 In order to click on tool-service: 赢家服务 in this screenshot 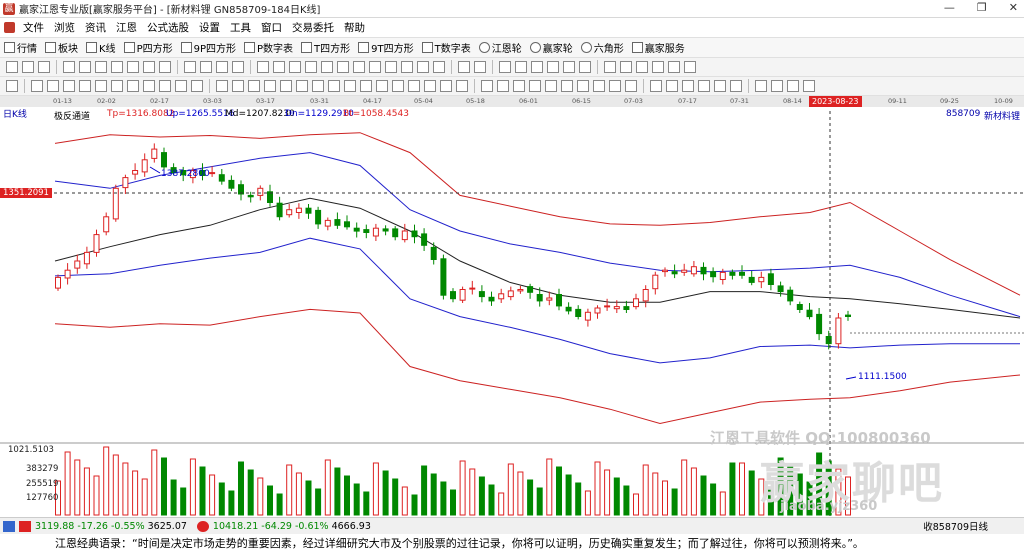, I will do `click(658, 47)`.